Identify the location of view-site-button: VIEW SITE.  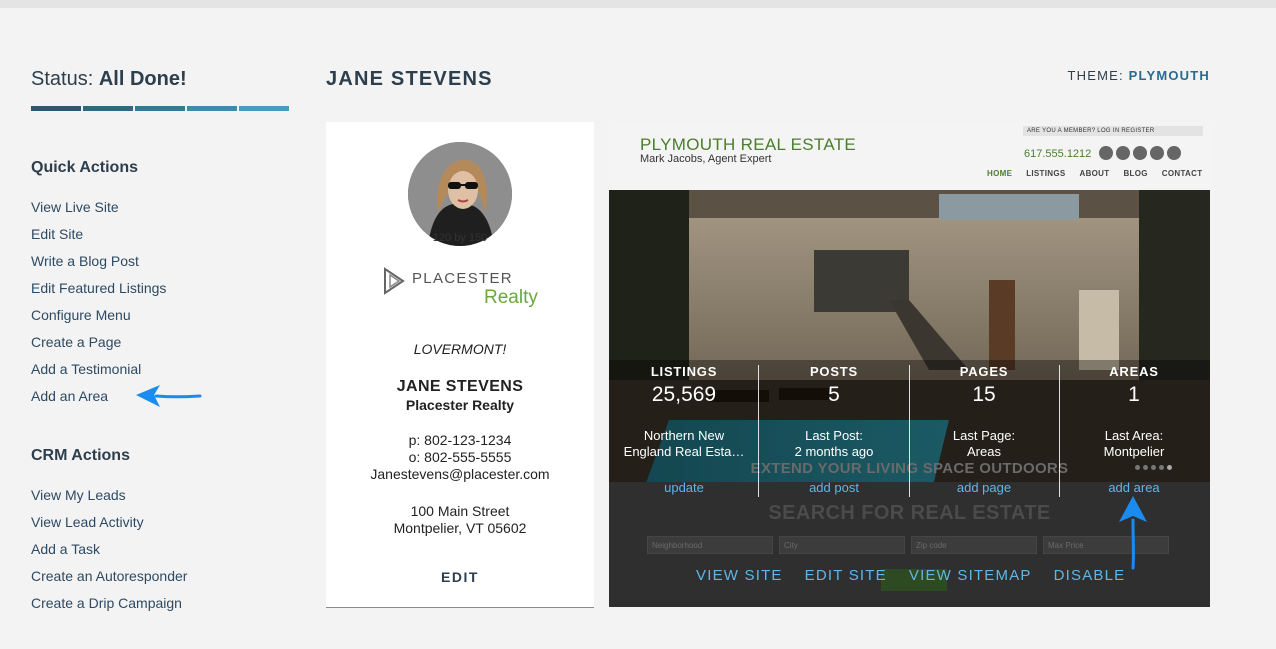
(739, 575).